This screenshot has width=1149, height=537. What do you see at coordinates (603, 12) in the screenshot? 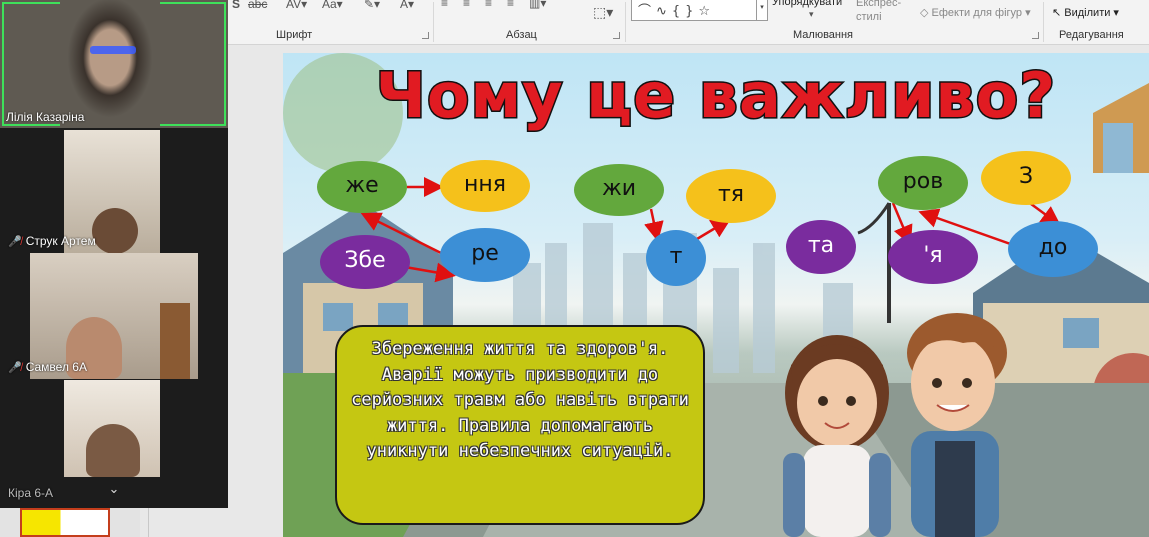
I see `smartart-icon: ⬚▾` at bounding box center [603, 12].